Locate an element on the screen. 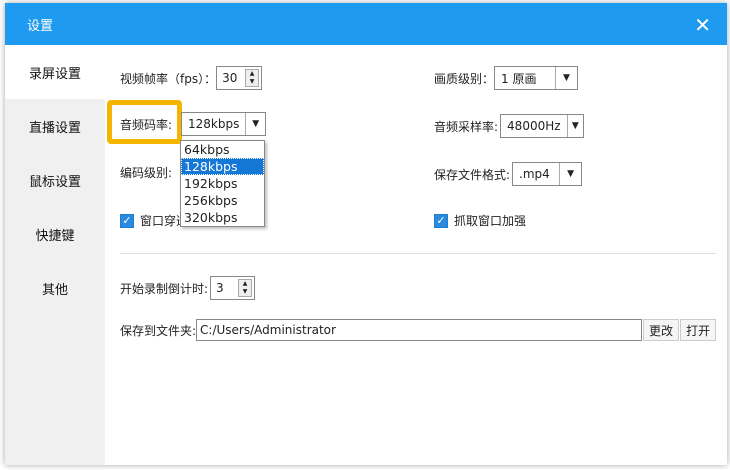 This screenshot has height=470, width=730. folder-input: C:/Users/Administrator is located at coordinates (419, 330).